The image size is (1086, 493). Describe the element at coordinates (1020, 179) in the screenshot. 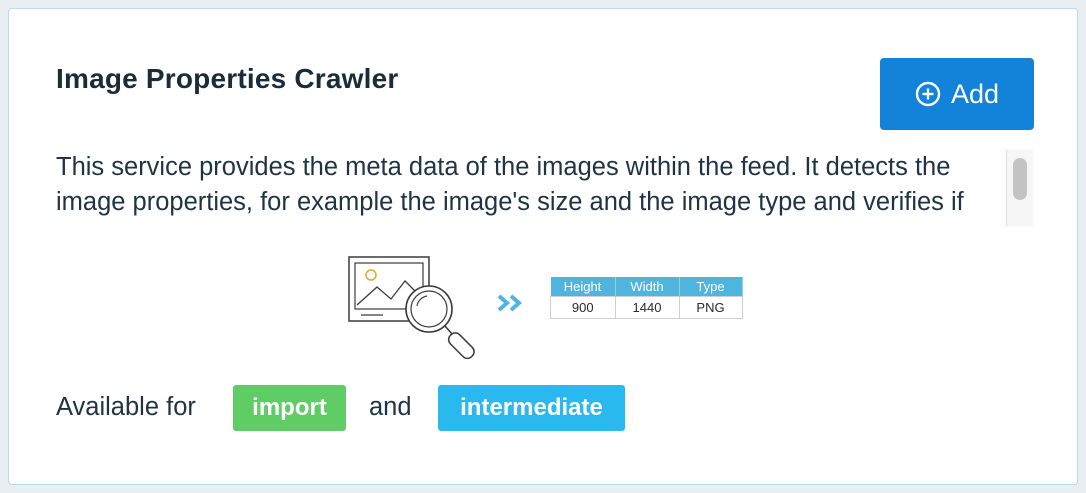

I see `scrollbar-thumb` at that location.